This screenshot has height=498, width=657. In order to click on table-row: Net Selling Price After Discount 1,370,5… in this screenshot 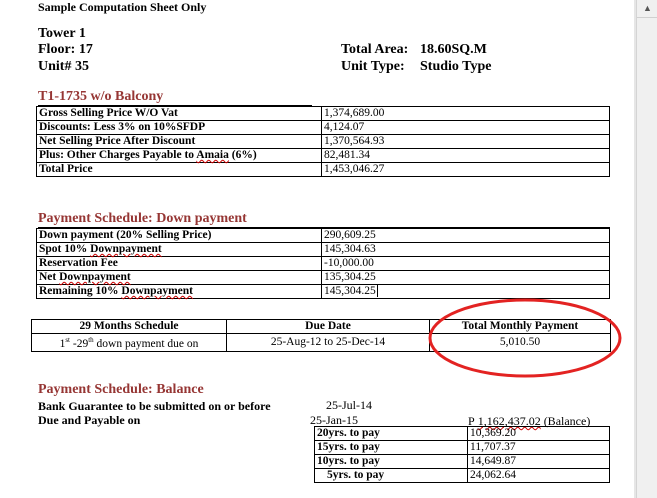, I will do `click(323, 141)`.